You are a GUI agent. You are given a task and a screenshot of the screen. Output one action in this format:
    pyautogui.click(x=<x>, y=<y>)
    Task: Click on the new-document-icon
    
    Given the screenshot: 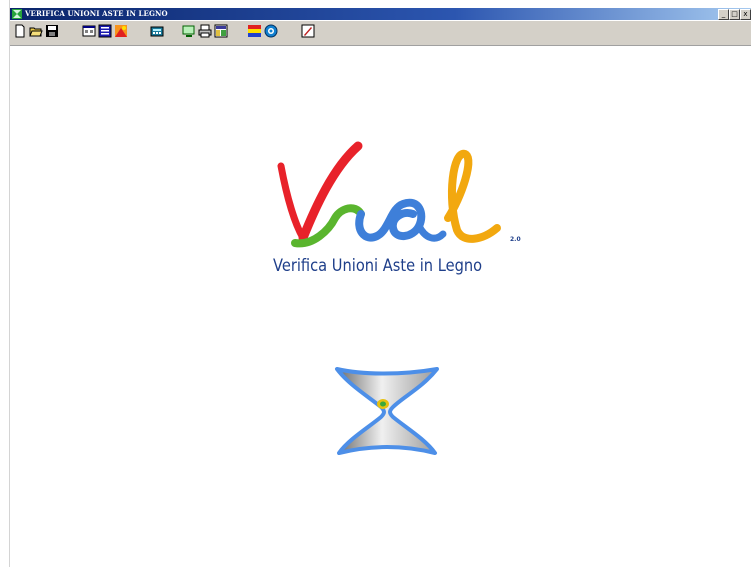 What is the action you would take?
    pyautogui.click(x=20, y=31)
    